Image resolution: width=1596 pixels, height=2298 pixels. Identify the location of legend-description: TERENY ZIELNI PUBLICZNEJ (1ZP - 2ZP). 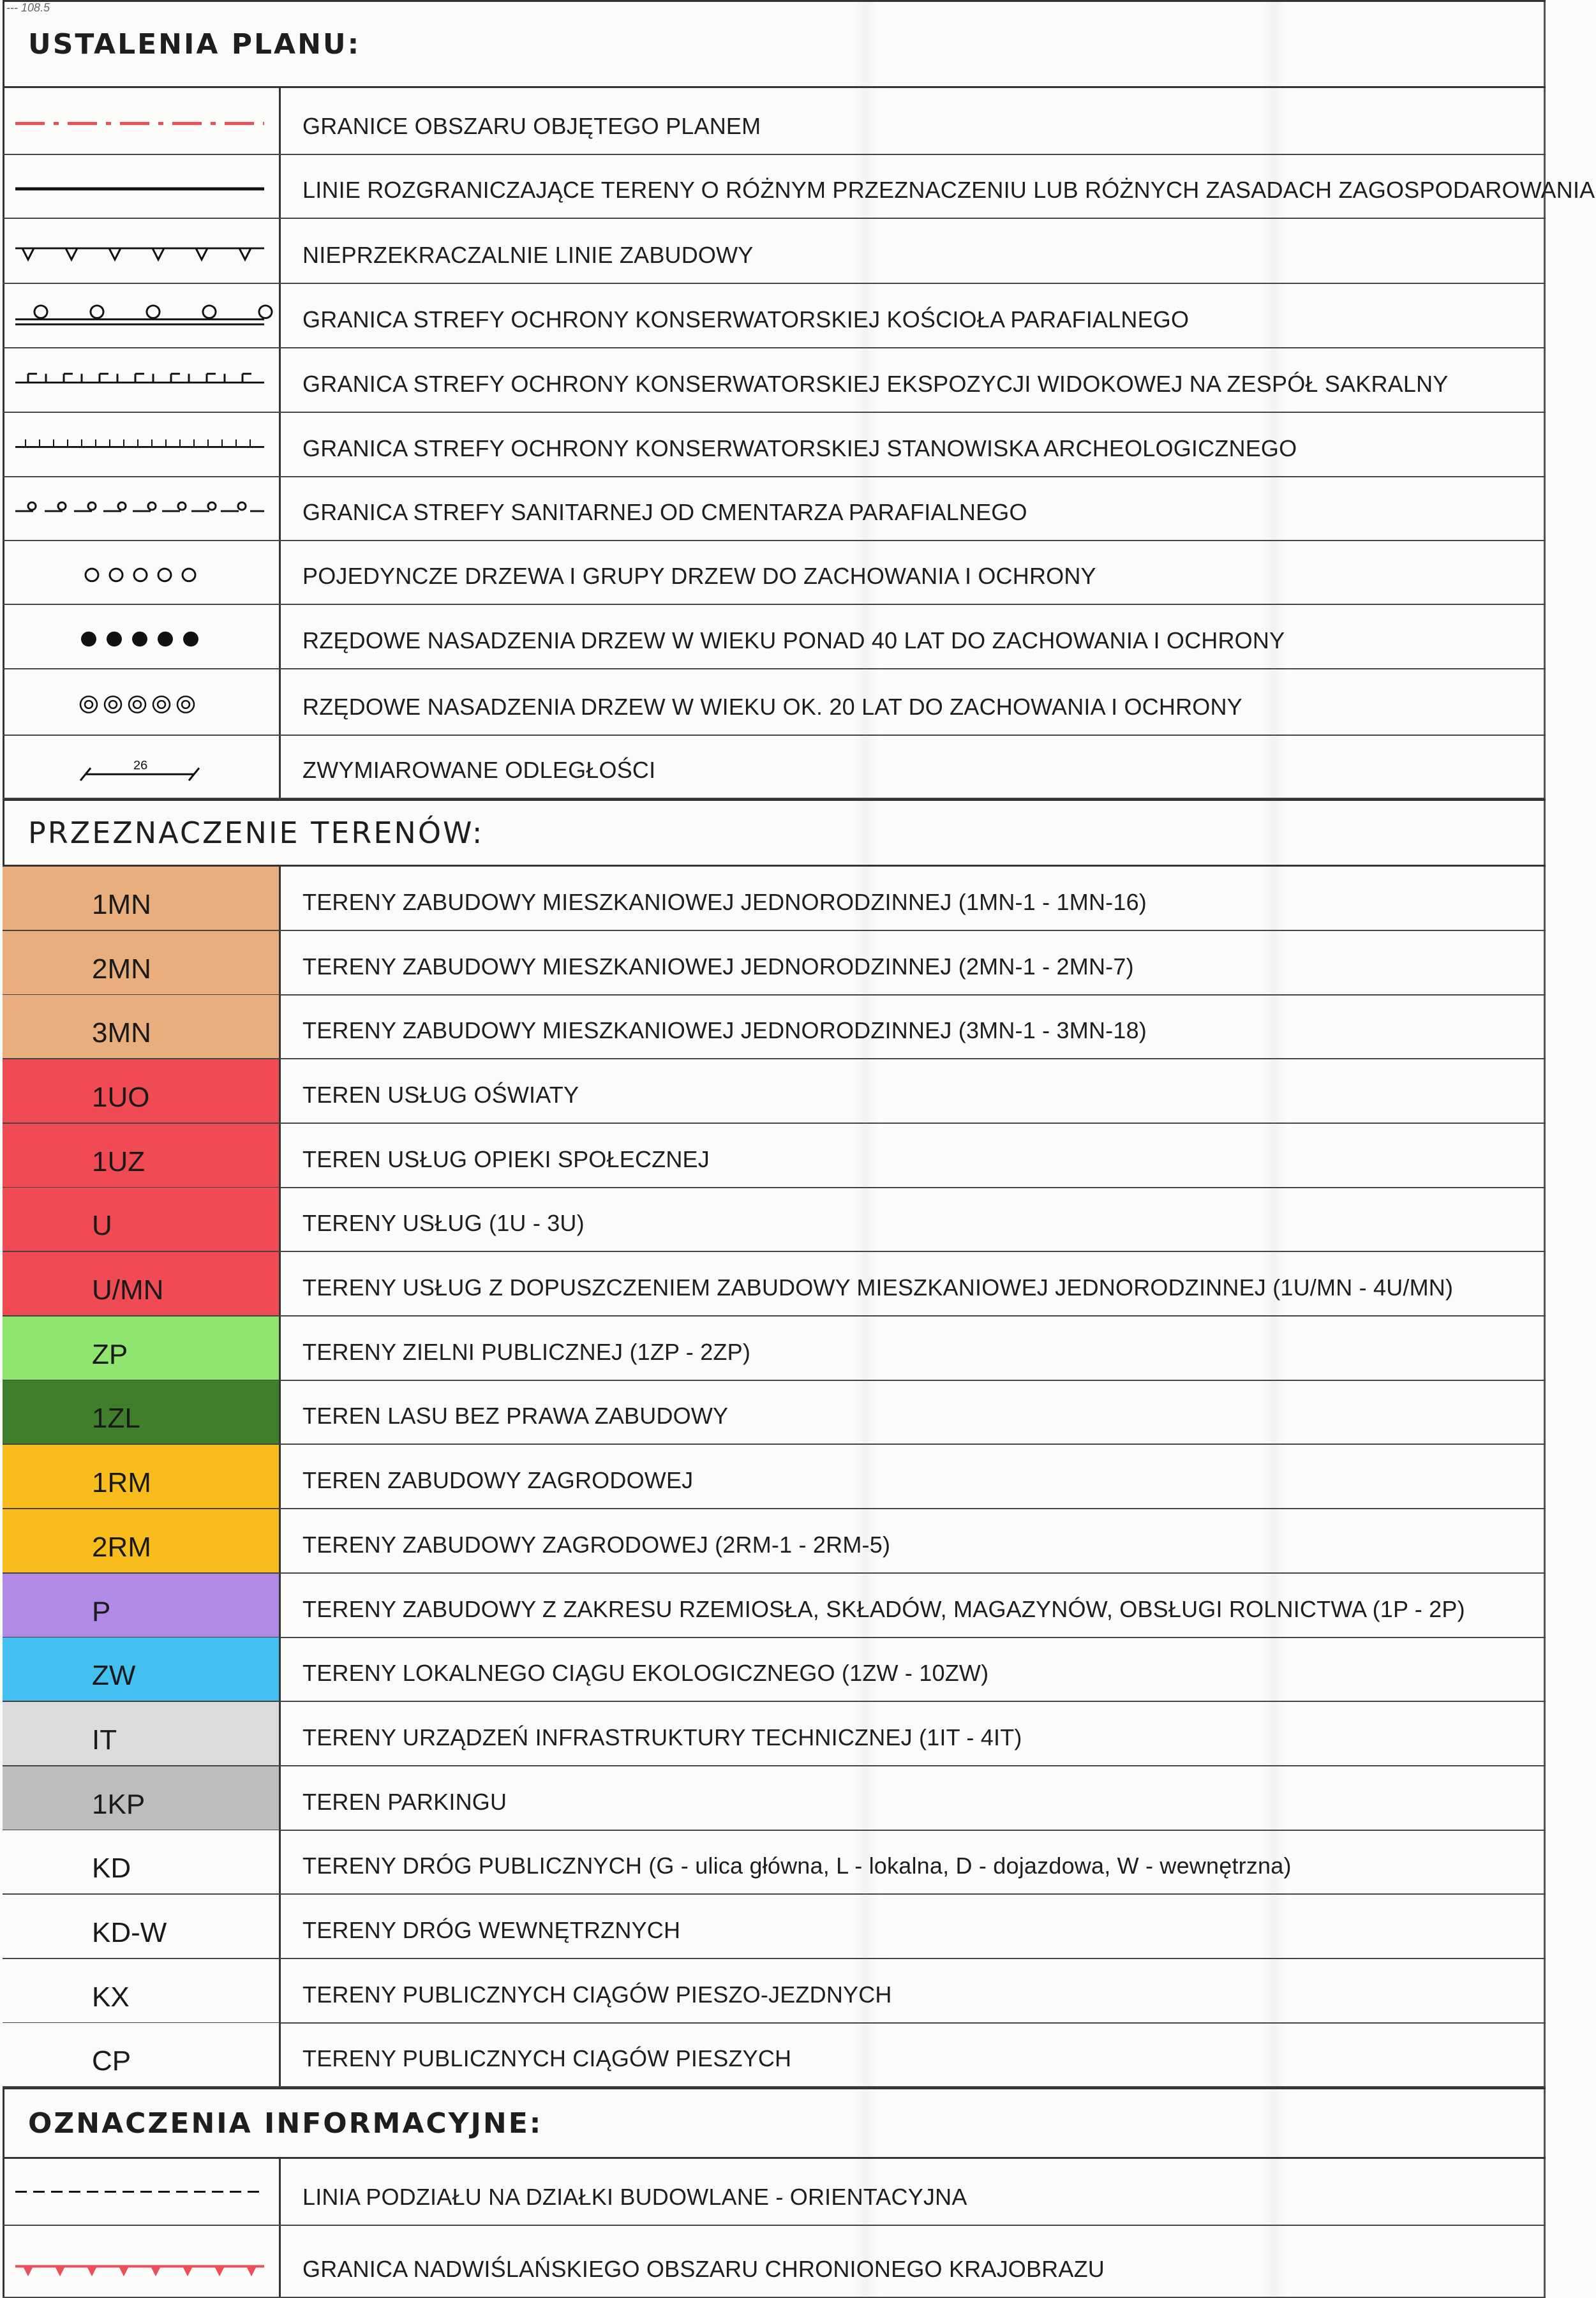
(526, 1352).